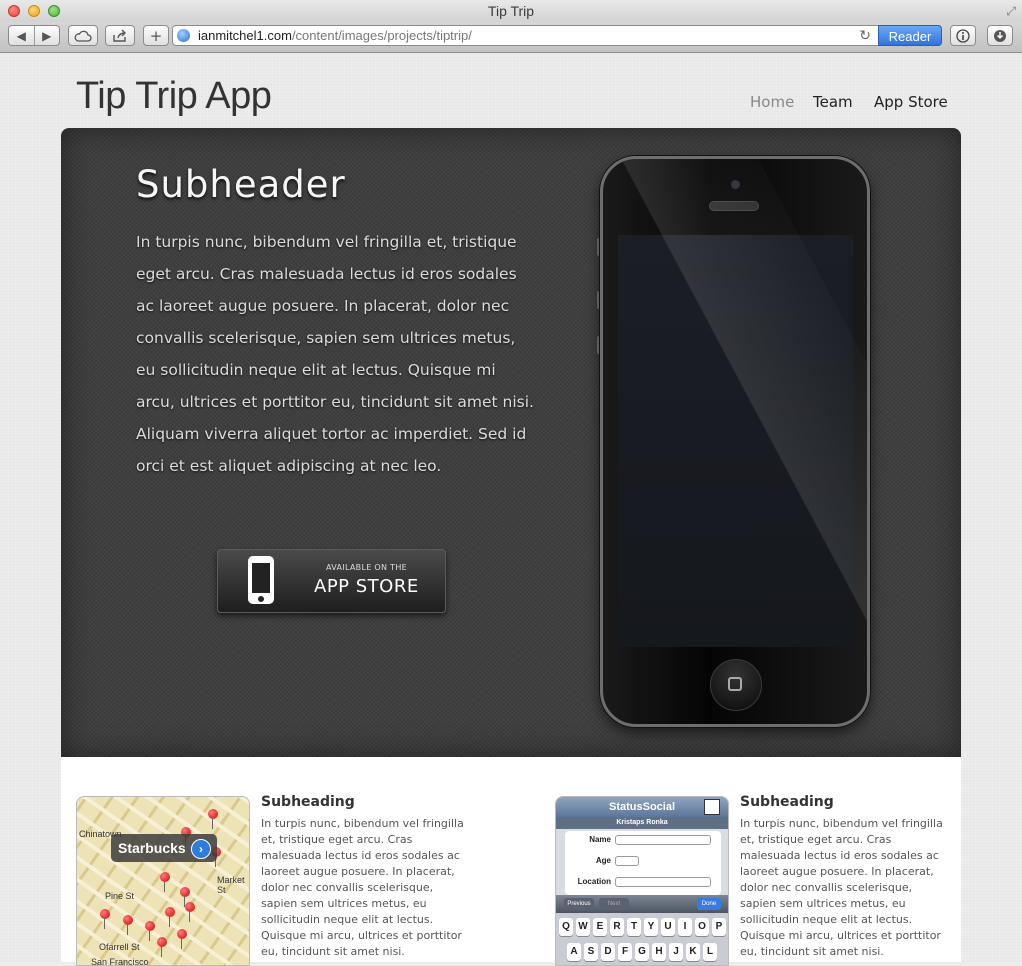 Image resolution: width=1022 pixels, height=966 pixels. I want to click on map-callout: Starbucks ›, so click(164, 848).